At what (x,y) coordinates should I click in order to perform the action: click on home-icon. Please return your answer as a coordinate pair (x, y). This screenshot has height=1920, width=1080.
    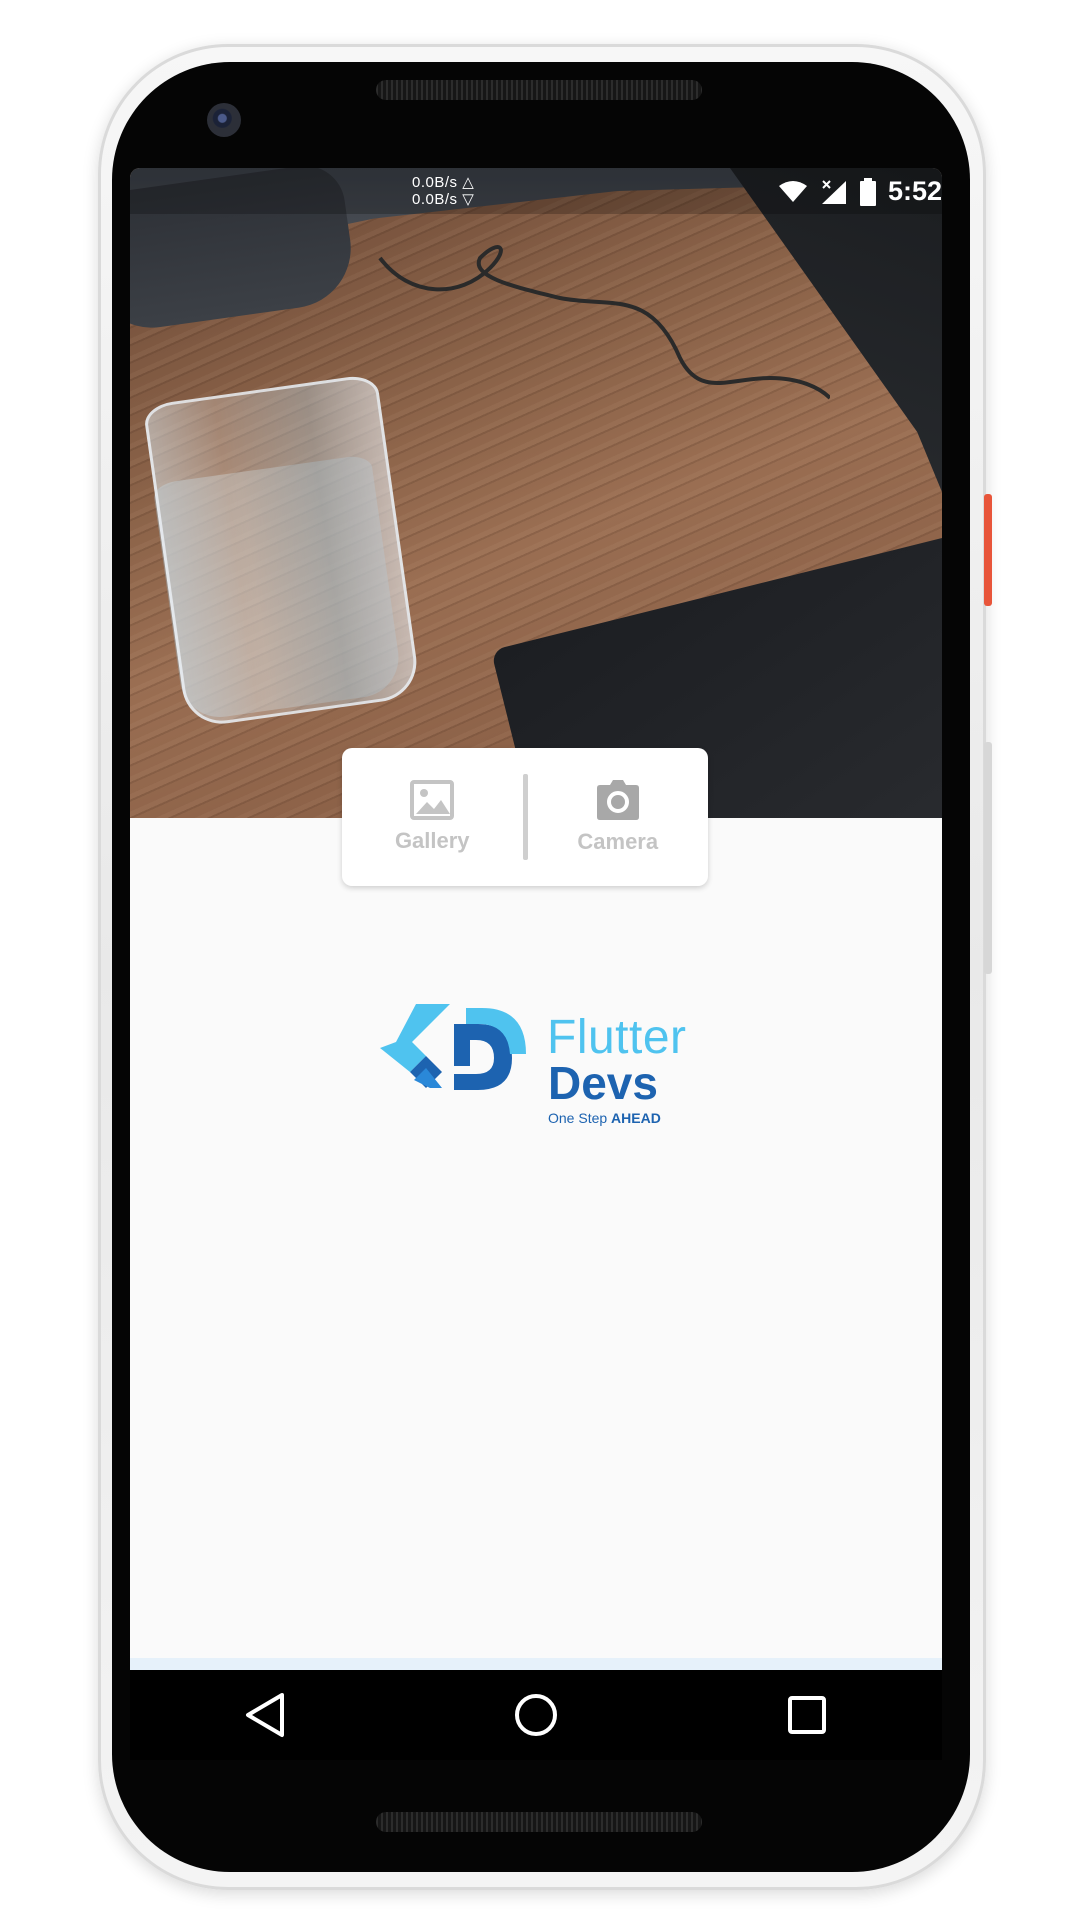
    Looking at the image, I should click on (535, 1715).